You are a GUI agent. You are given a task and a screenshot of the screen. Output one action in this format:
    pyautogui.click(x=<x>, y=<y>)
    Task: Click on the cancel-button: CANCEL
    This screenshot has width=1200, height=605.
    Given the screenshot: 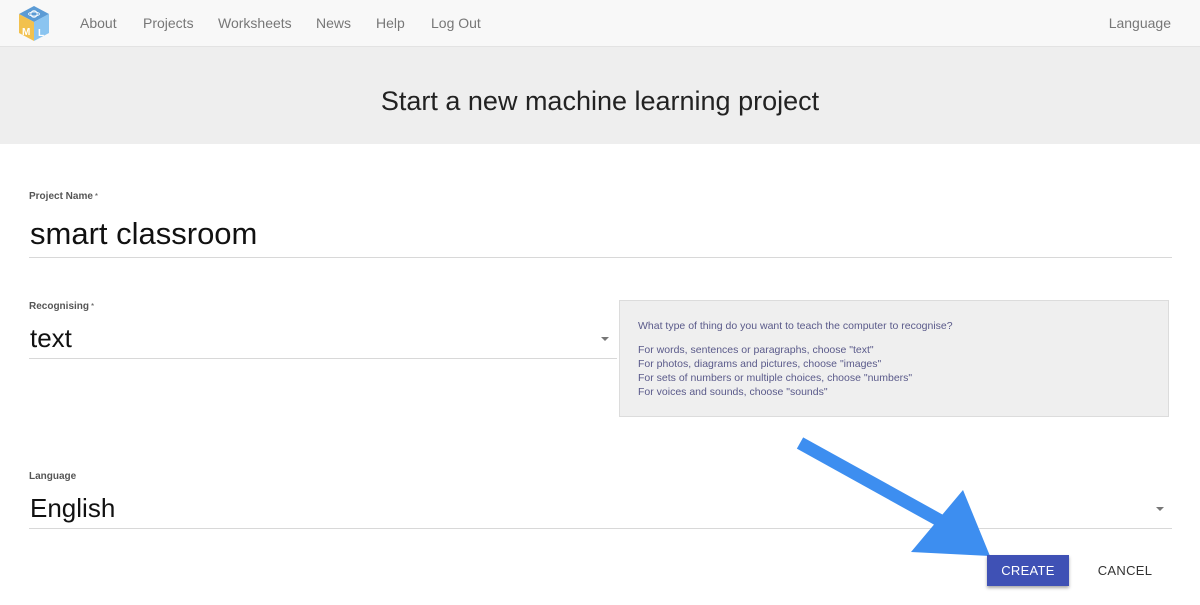 What is the action you would take?
    pyautogui.click(x=1125, y=570)
    